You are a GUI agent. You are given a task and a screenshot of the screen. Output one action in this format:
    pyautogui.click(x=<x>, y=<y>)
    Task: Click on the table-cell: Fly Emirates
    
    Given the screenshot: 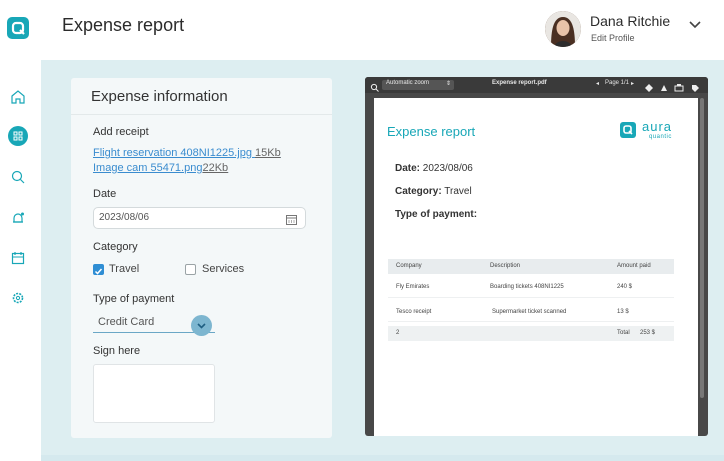 What is the action you would take?
    pyautogui.click(x=413, y=287)
    